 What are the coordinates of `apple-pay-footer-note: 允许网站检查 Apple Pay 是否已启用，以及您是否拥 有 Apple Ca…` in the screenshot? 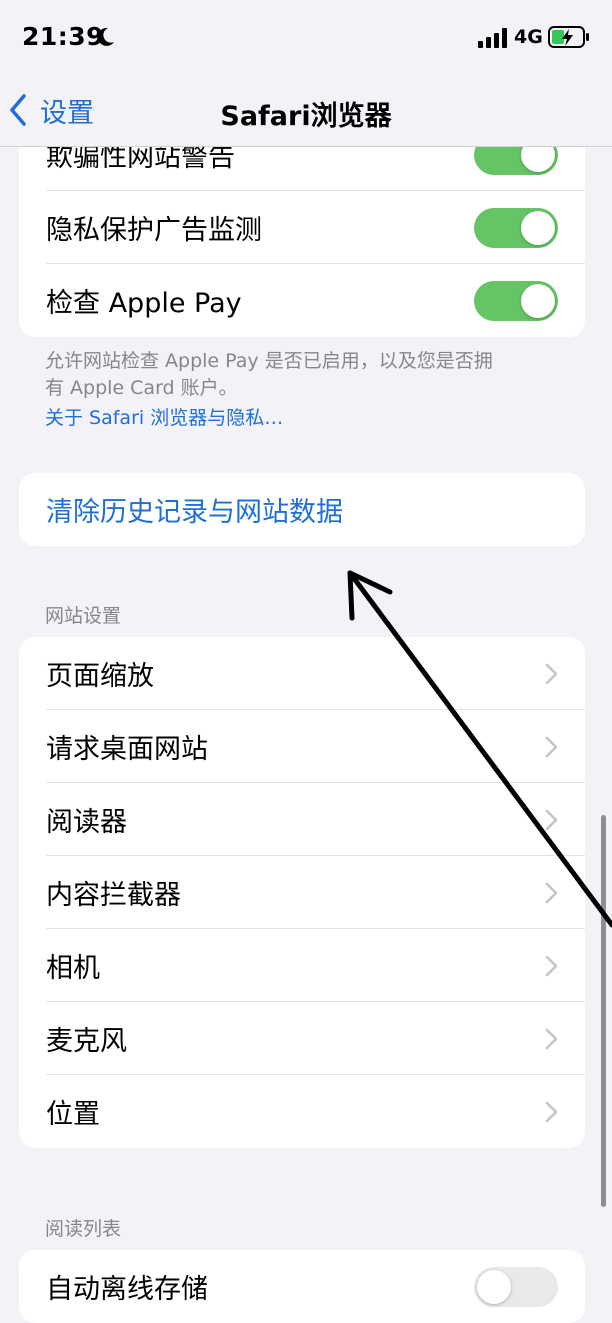 It's located at (305, 375).